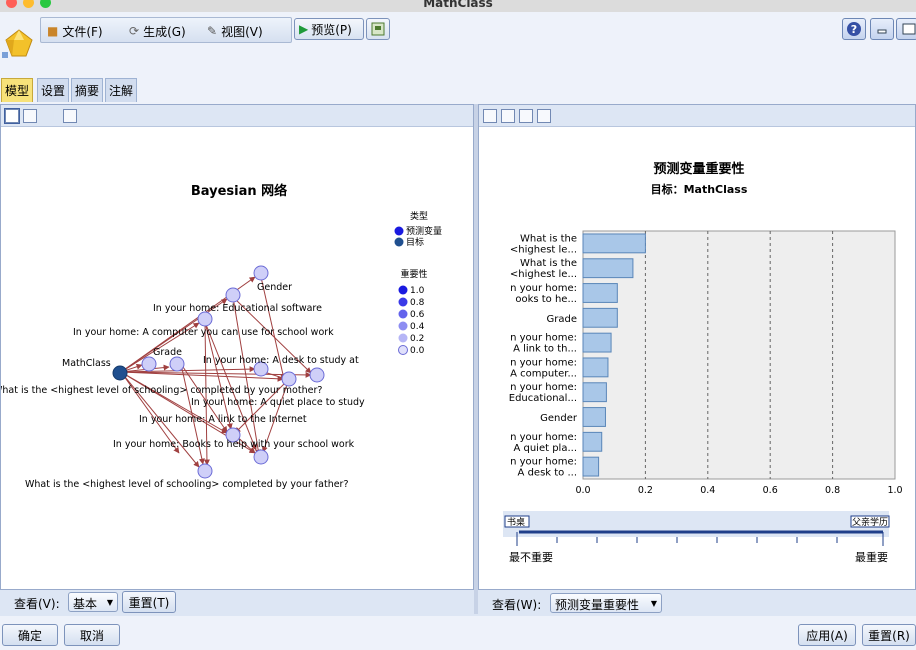 This screenshot has height=650, width=916. What do you see at coordinates (261, 273) in the screenshot?
I see `node-gender` at bounding box center [261, 273].